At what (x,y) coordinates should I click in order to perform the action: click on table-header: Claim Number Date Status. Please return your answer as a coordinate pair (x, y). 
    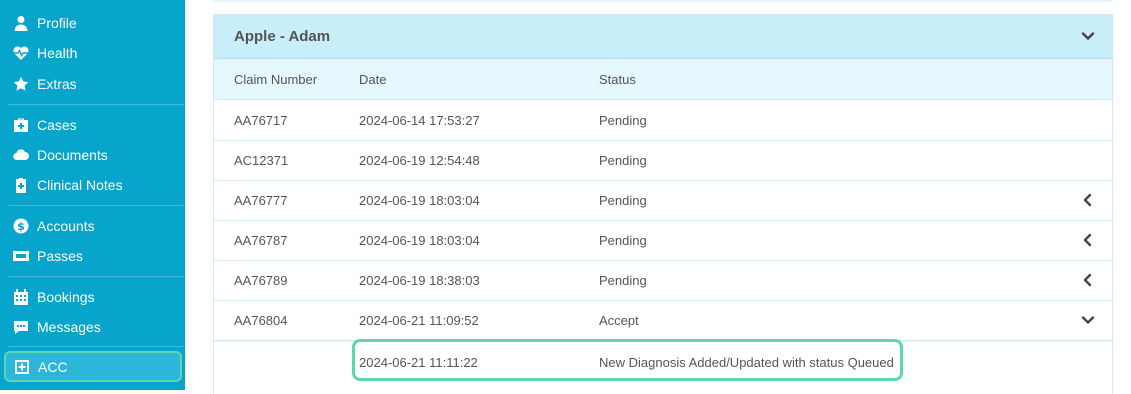
    Looking at the image, I should click on (663, 79).